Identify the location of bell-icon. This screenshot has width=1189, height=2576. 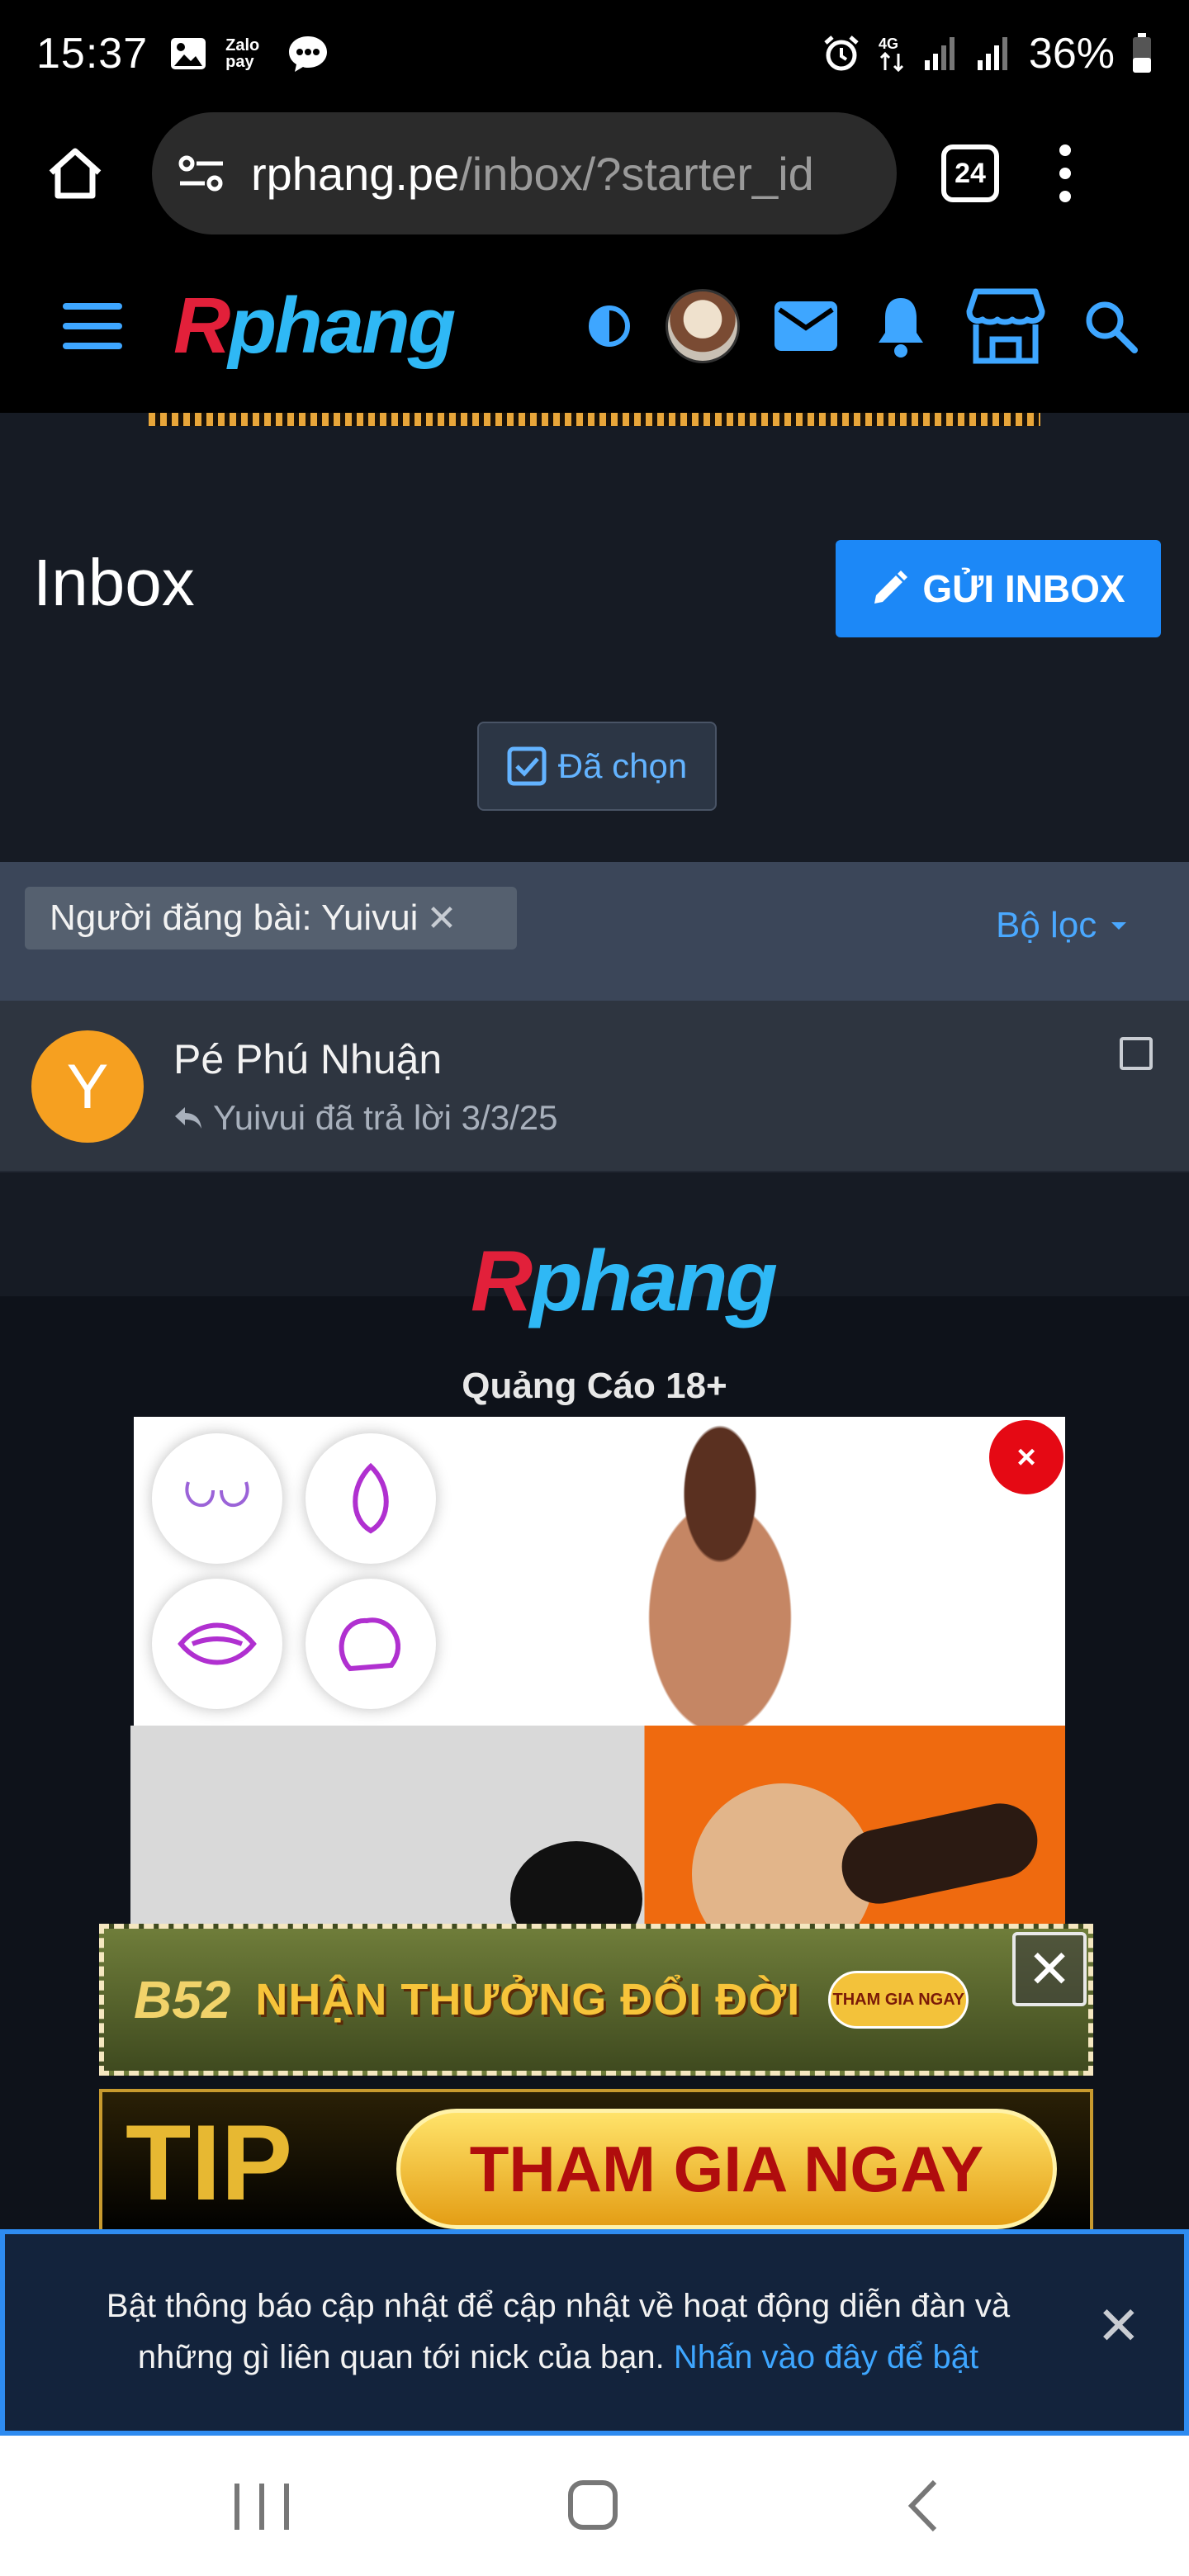
(901, 326).